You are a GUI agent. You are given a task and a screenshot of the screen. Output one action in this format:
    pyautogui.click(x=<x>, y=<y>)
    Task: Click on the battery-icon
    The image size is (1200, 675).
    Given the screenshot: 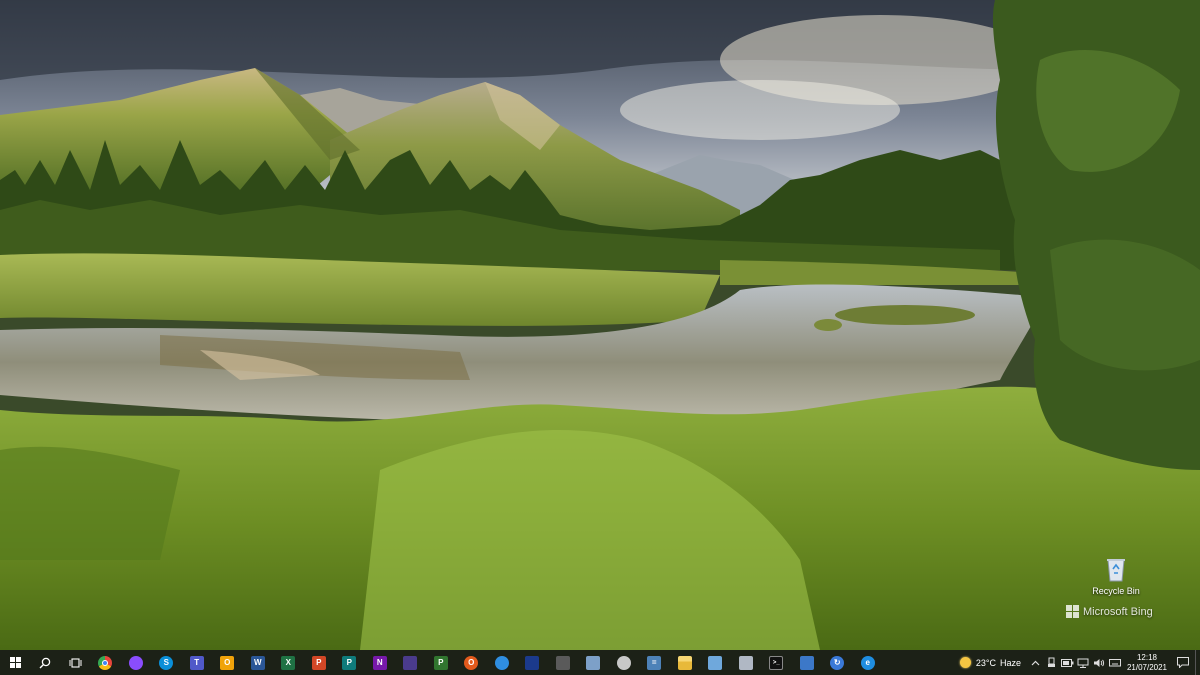 What is the action you would take?
    pyautogui.click(x=1066, y=662)
    